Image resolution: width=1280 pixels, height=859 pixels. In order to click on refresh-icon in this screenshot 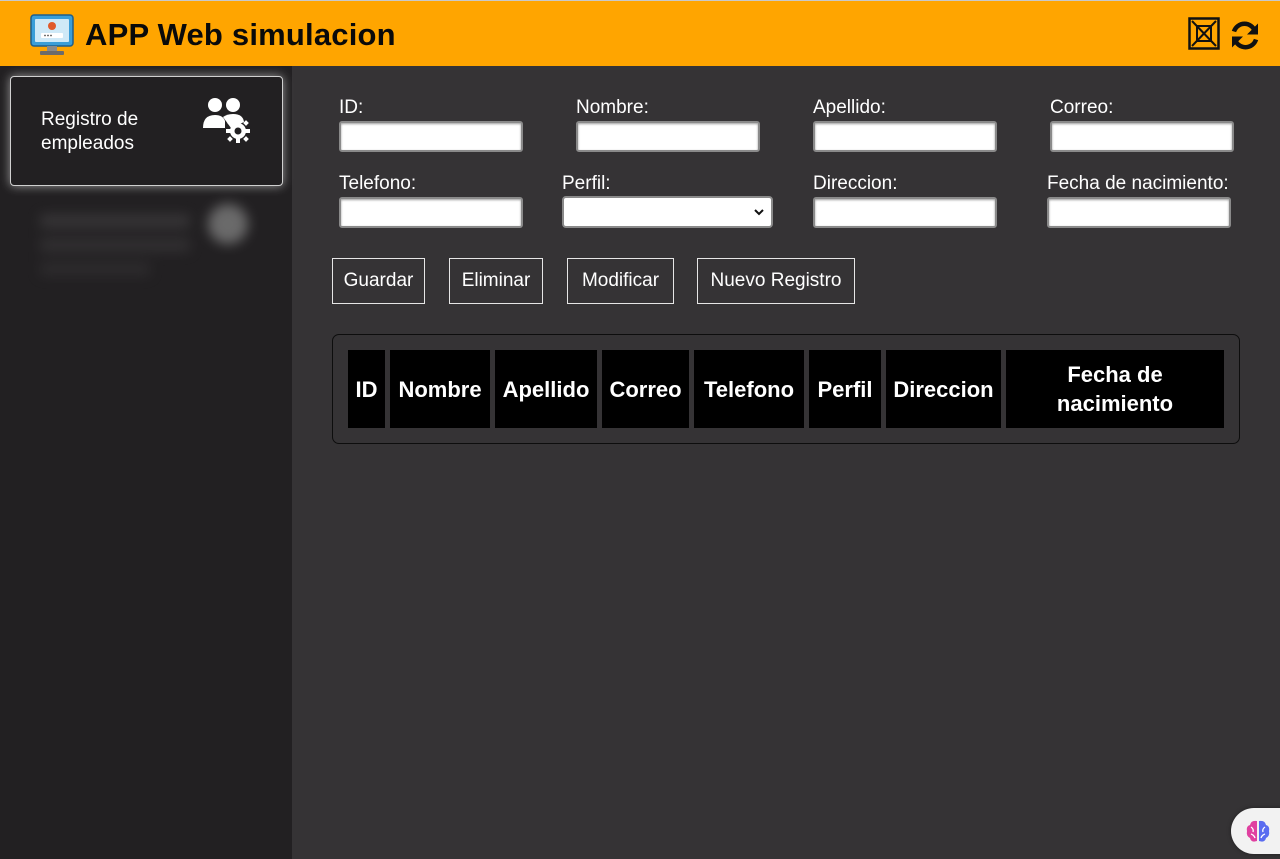, I will do `click(1245, 35)`.